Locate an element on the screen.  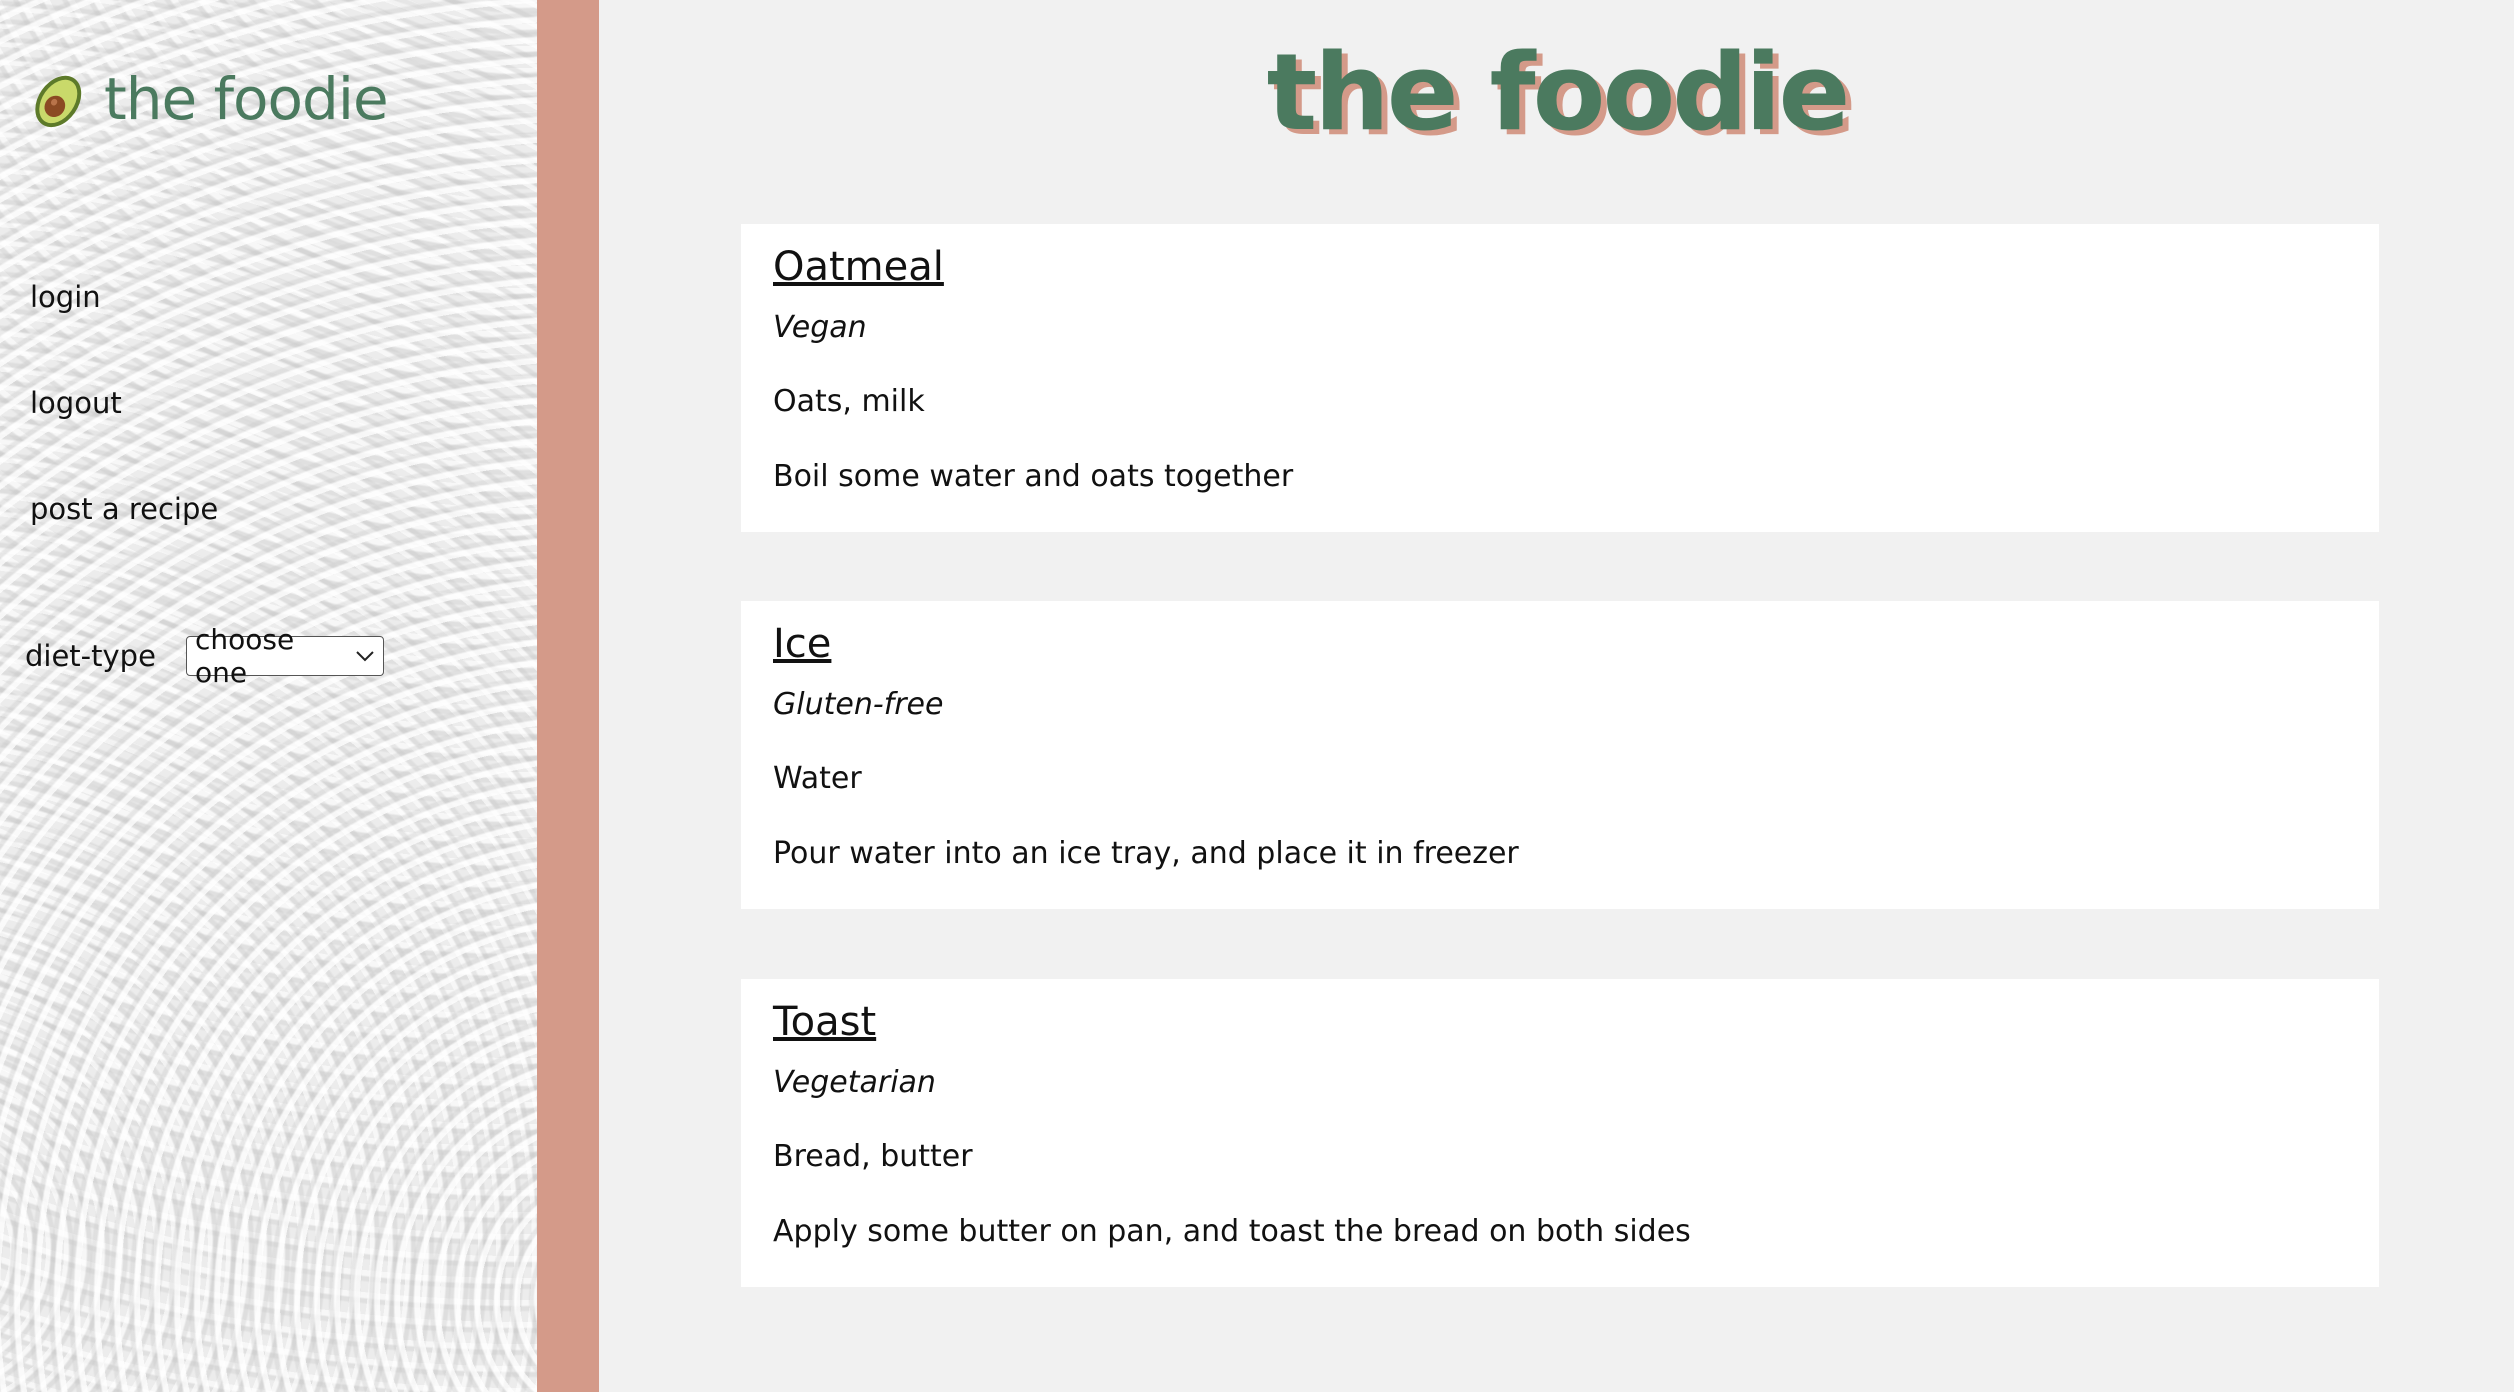
recipe-name: Ice is located at coordinates (802, 644).